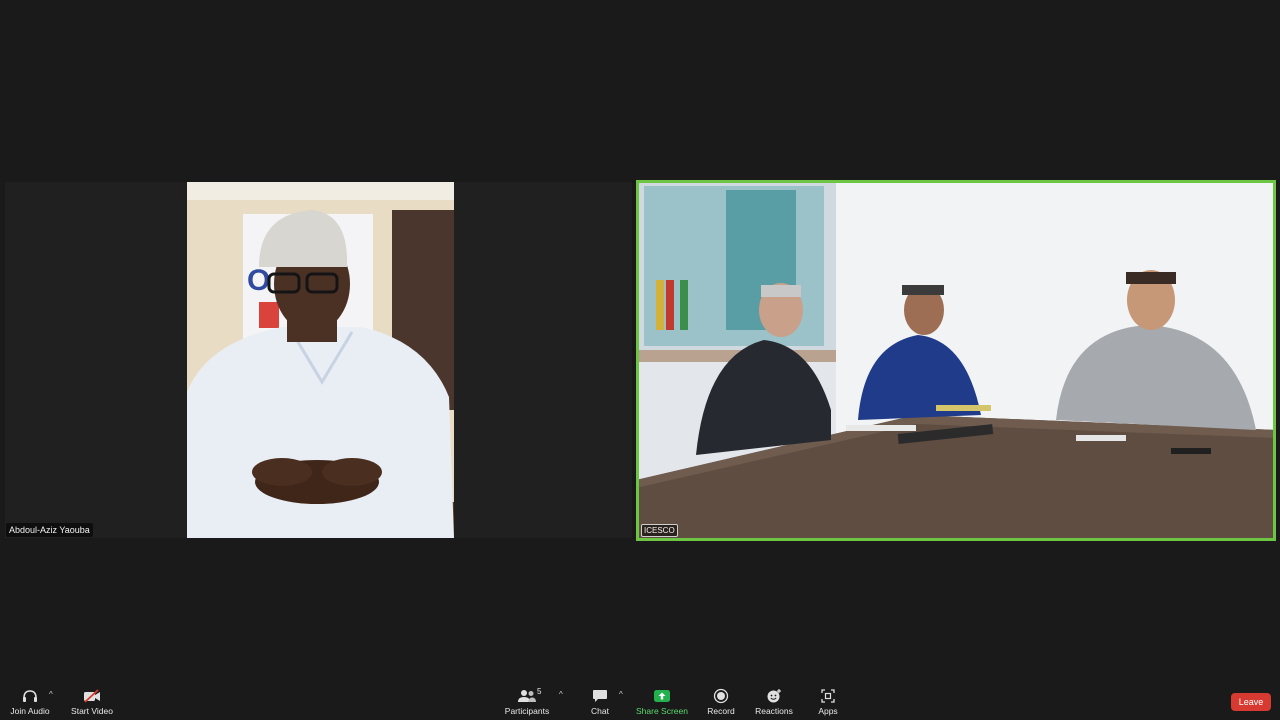  What do you see at coordinates (92, 696) in the screenshot?
I see `video-off-icon` at bounding box center [92, 696].